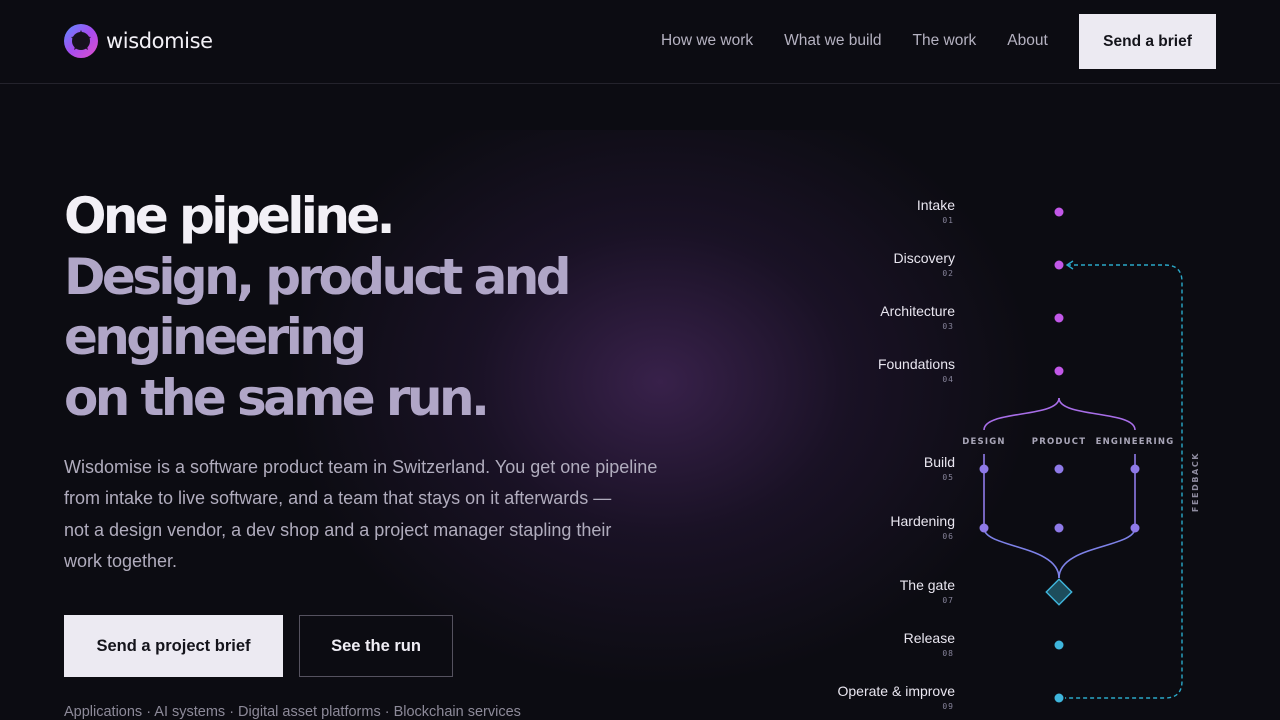  What do you see at coordinates (927, 585) in the screenshot?
I see `stage-name: The gate` at bounding box center [927, 585].